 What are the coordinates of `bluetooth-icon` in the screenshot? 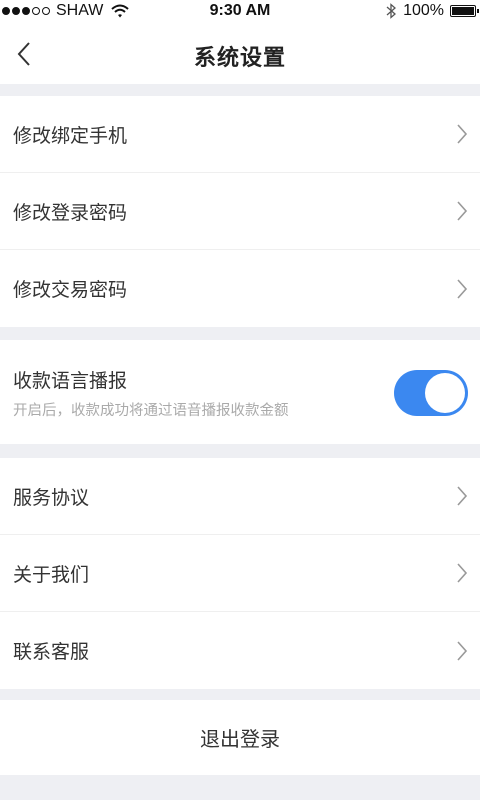 It's located at (391, 11).